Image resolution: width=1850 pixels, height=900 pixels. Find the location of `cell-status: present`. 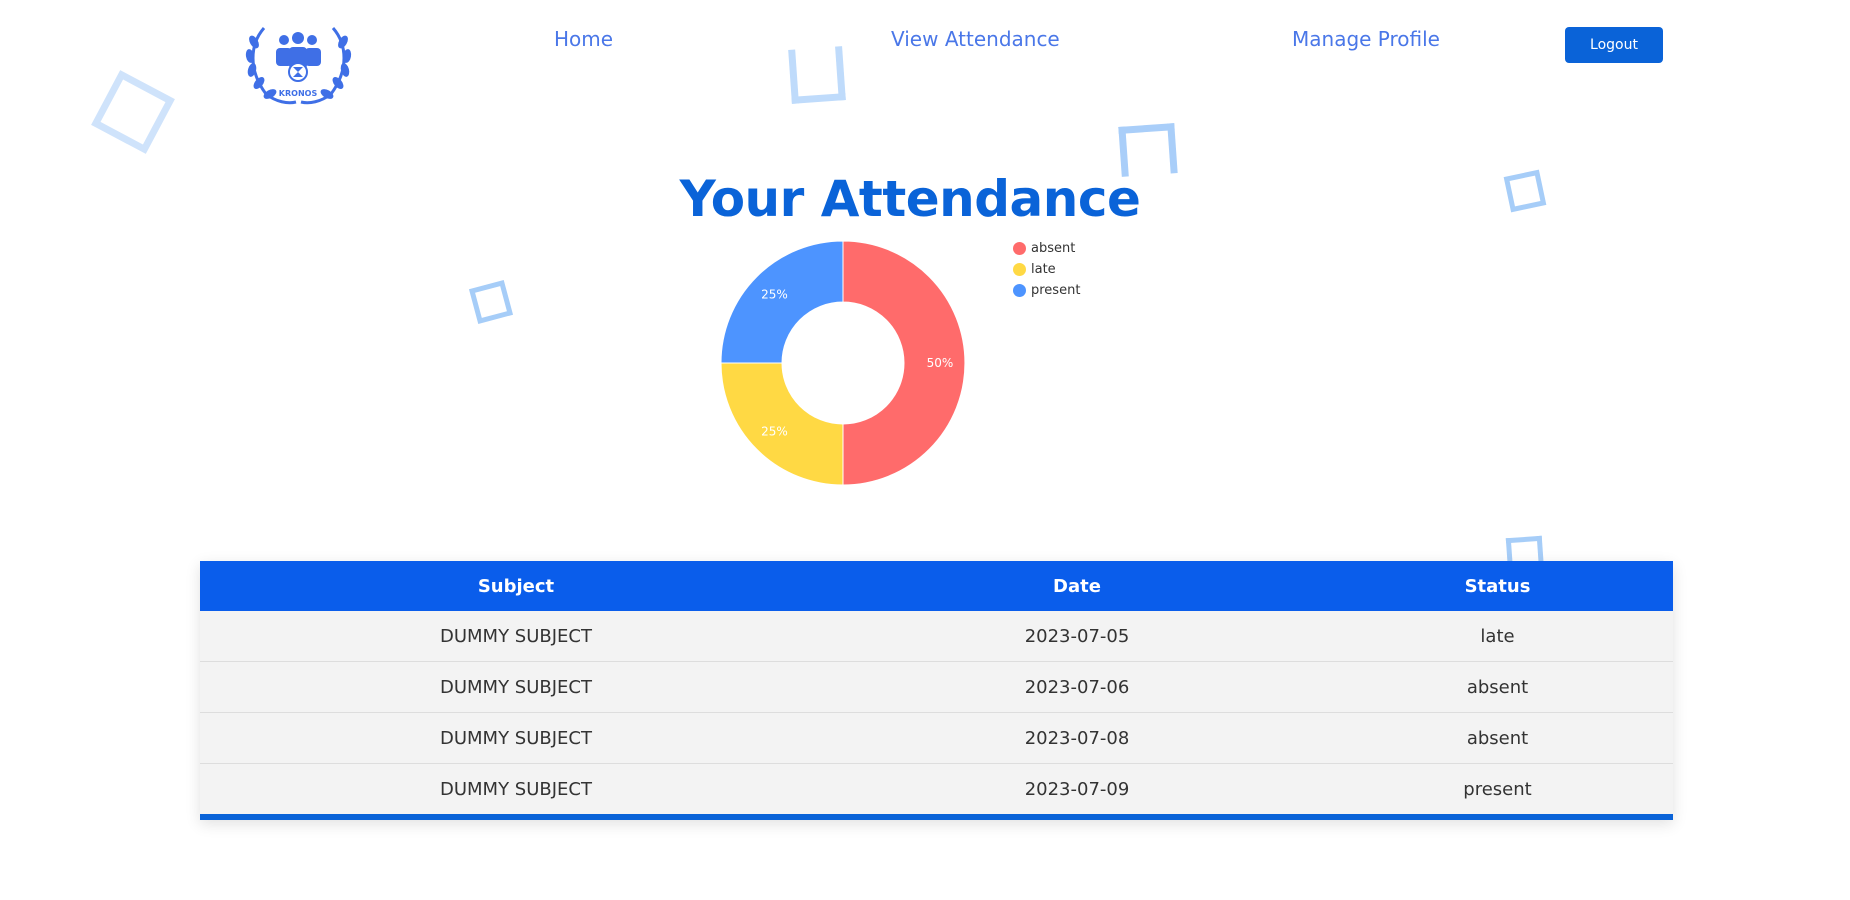

cell-status: present is located at coordinates (1497, 788).